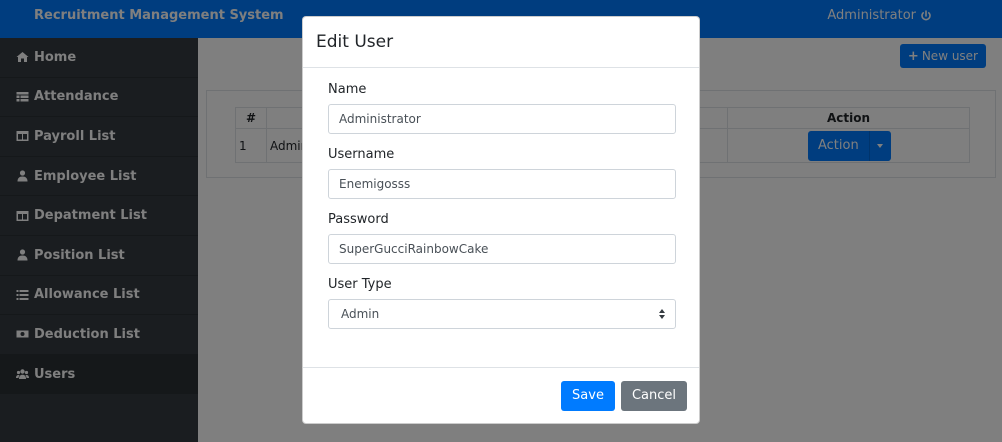 This screenshot has width=1002, height=442. Describe the element at coordinates (355, 42) in the screenshot. I see `modal-title: Edit User` at that location.